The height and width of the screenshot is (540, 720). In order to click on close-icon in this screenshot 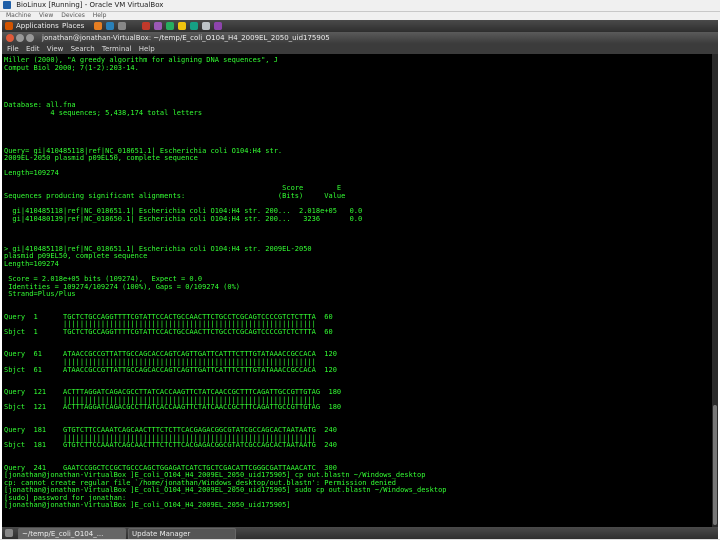, I will do `click(10, 38)`.